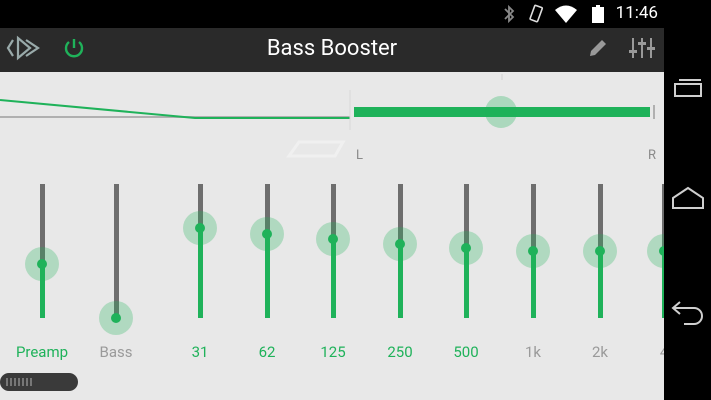 Image resolution: width=711 pixels, height=400 pixels. What do you see at coordinates (600, 352) in the screenshot?
I see `band-label: 2k` at bounding box center [600, 352].